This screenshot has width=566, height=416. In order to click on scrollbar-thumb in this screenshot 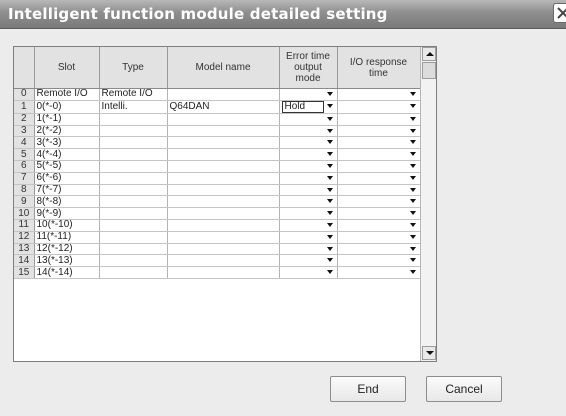, I will do `click(429, 70)`.